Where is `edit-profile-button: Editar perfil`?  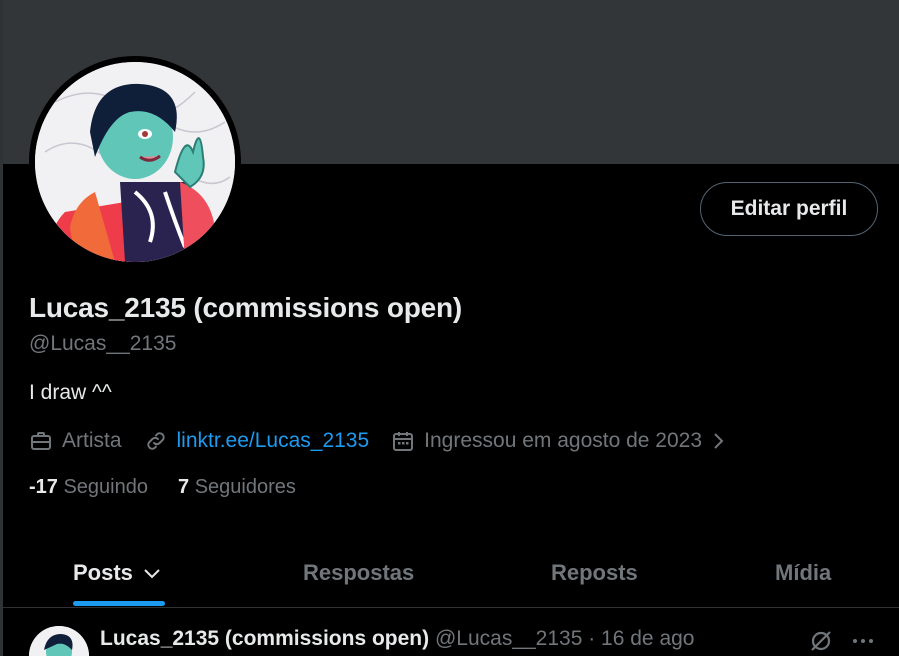
edit-profile-button: Editar perfil is located at coordinates (789, 209).